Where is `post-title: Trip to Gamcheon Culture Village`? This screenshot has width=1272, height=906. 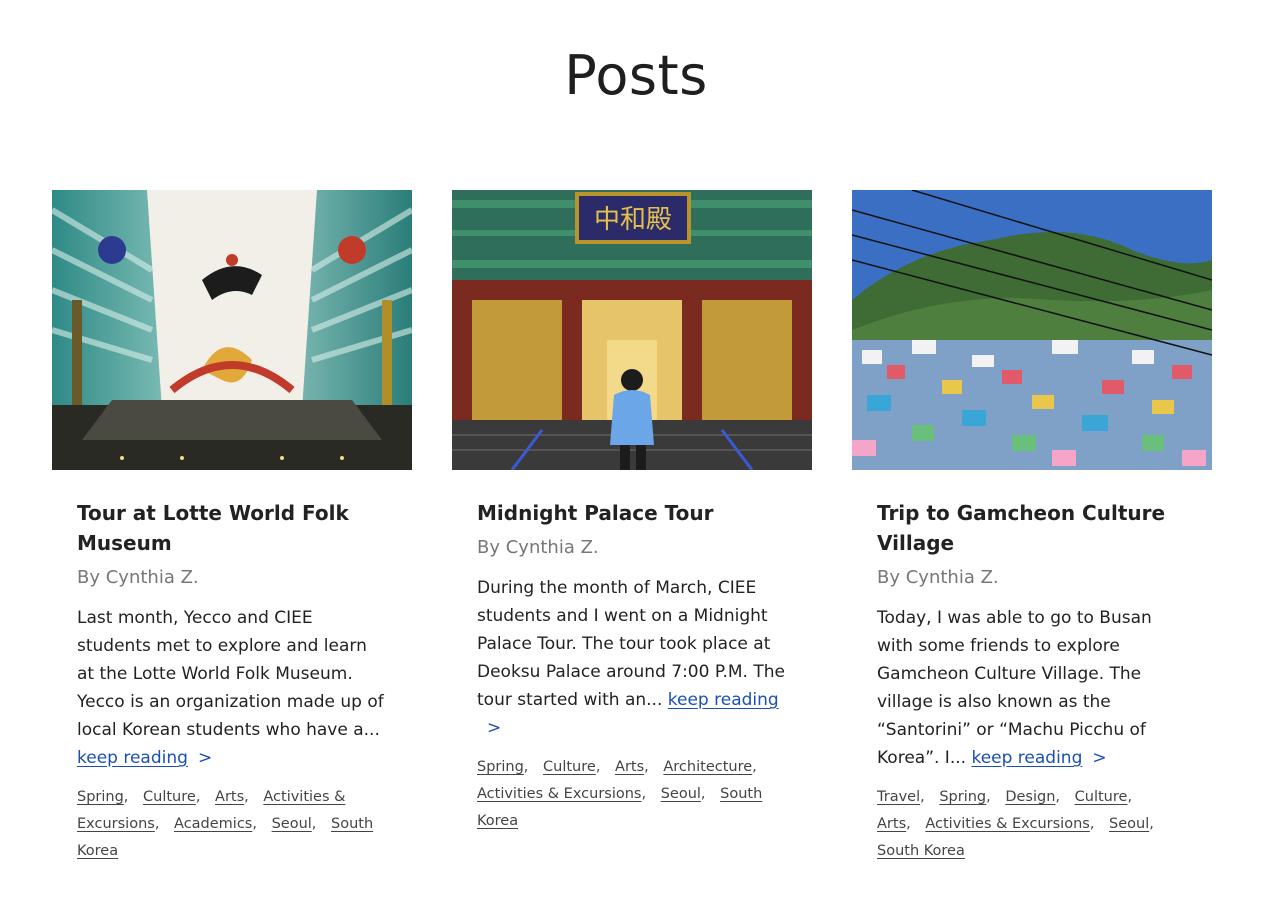
post-title: Trip to Gamcheon Culture Village is located at coordinates (1032, 528).